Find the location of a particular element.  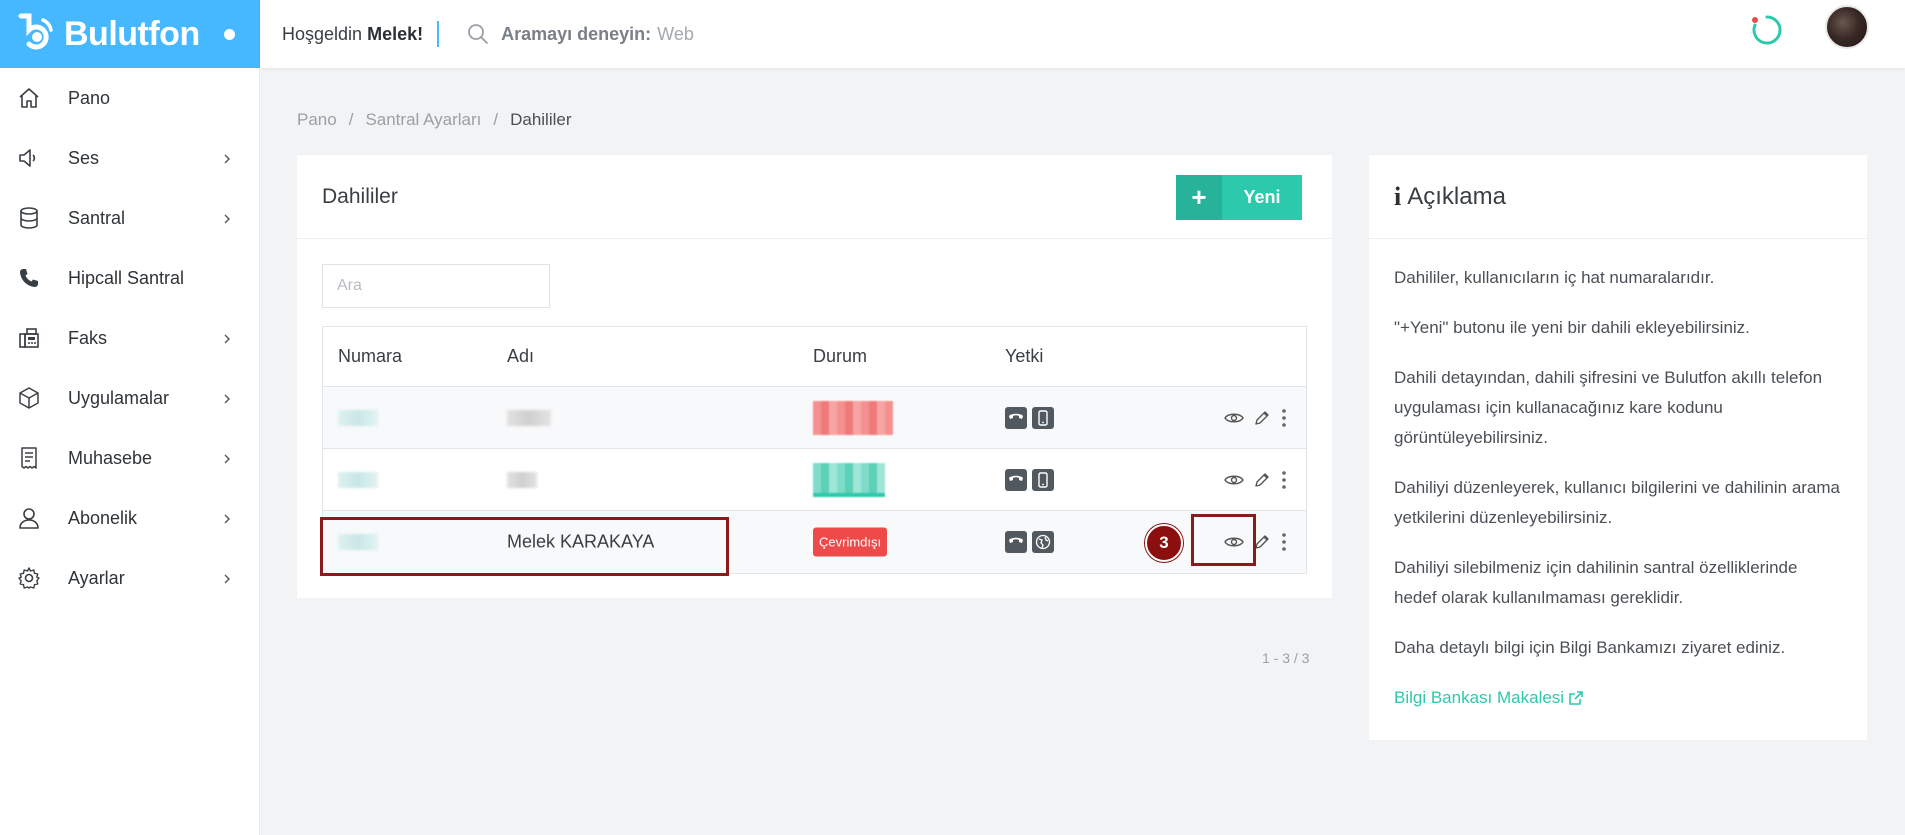

database-icon is located at coordinates (29, 218).